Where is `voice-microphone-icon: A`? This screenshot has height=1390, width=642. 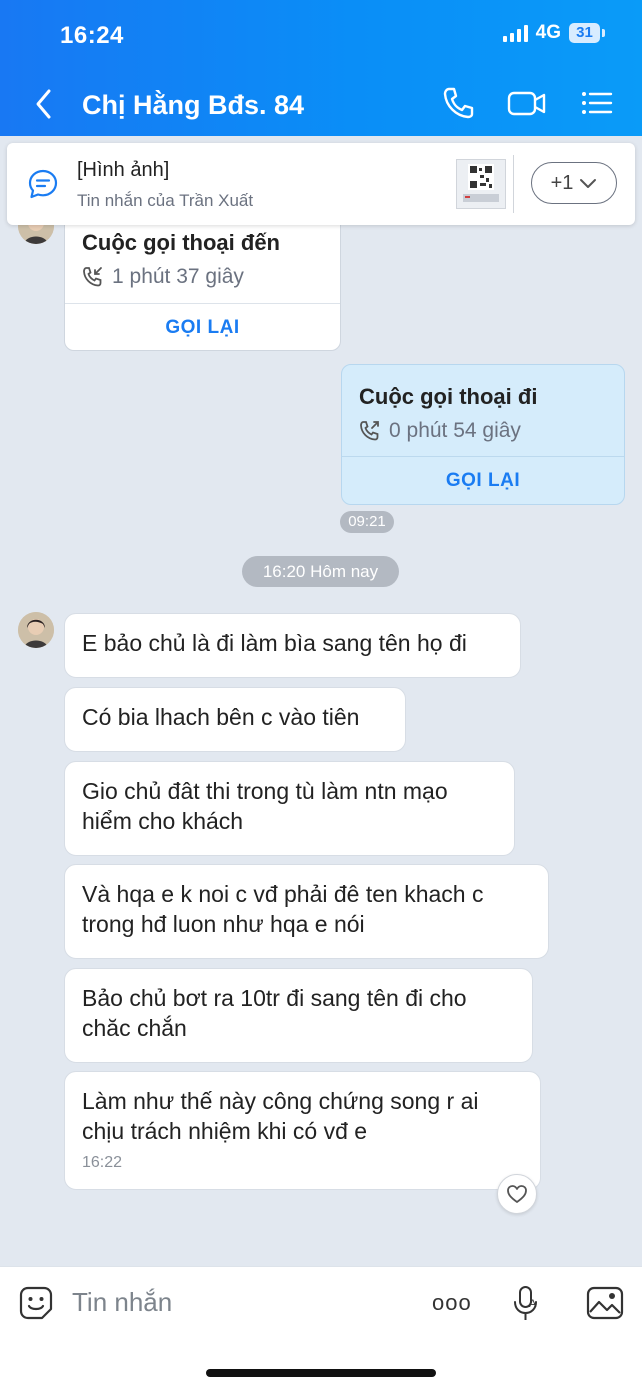
voice-microphone-icon: A is located at coordinates (526, 1304).